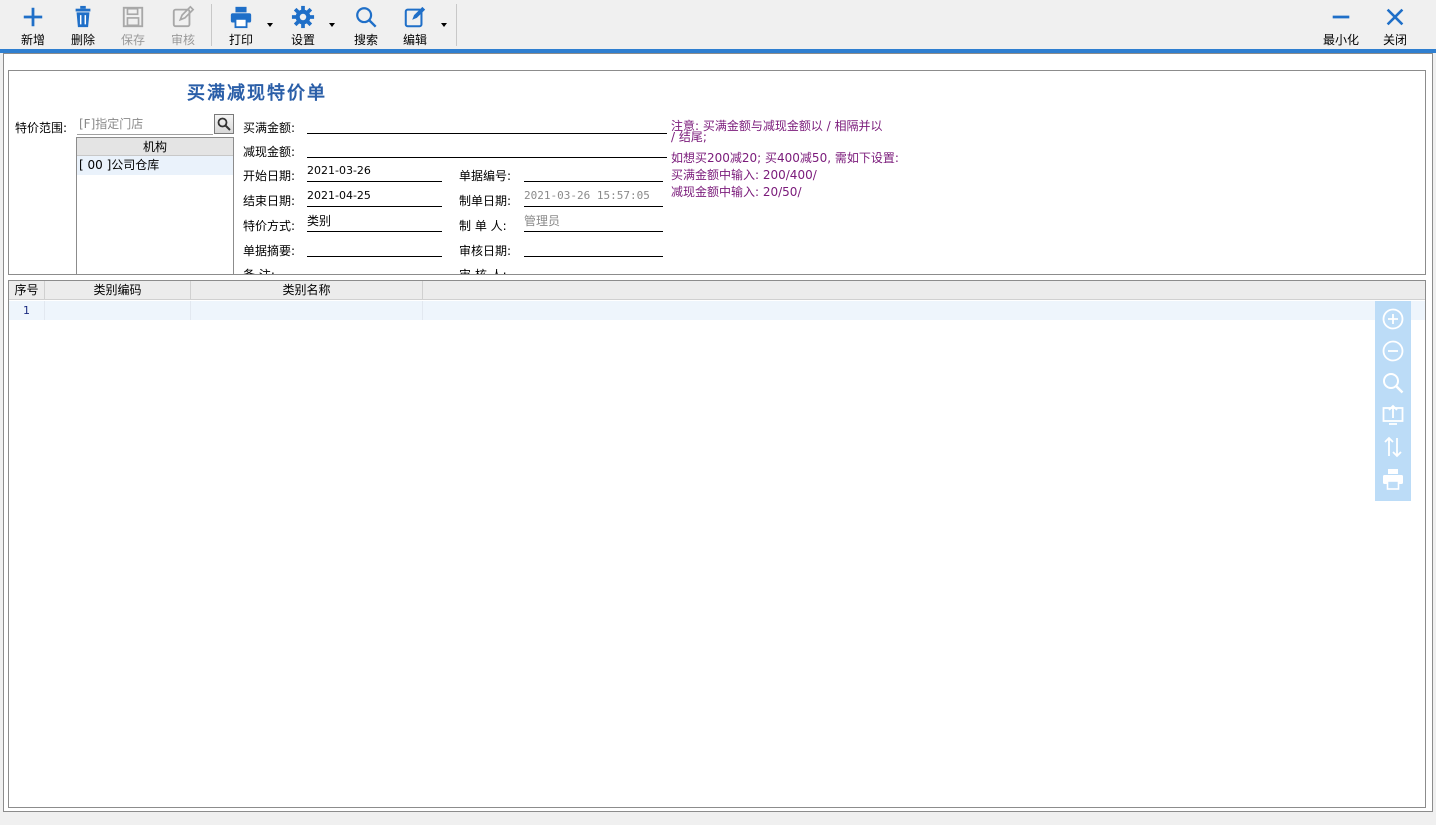 The image size is (1436, 825). What do you see at coordinates (744, 175) in the screenshot?
I see `note-line: 买满金额中输入: 200/400/` at bounding box center [744, 175].